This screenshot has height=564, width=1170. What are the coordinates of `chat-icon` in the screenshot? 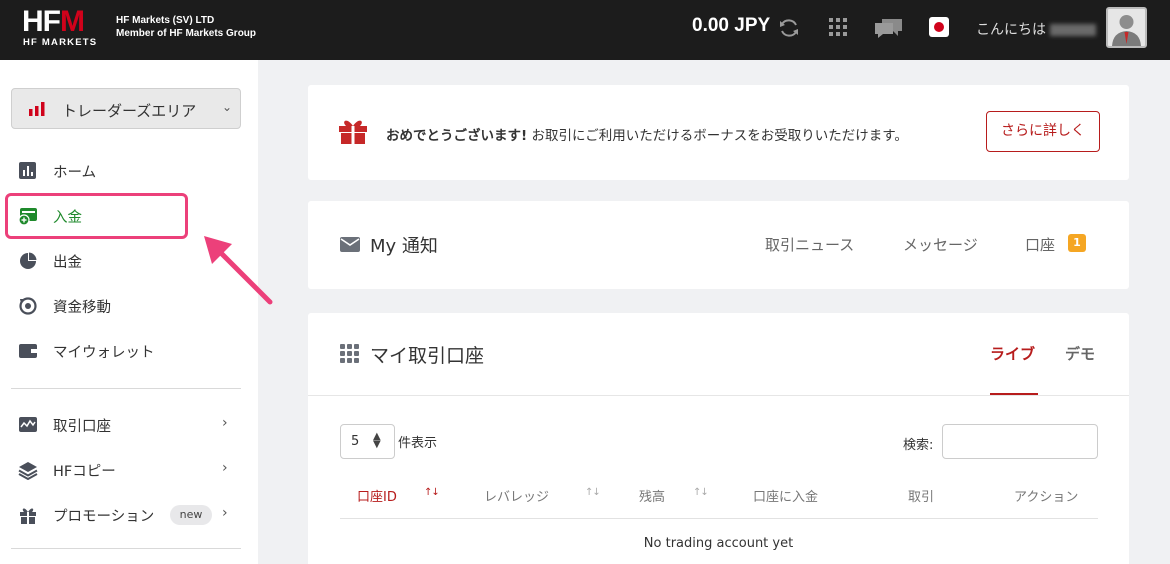 It's located at (889, 28).